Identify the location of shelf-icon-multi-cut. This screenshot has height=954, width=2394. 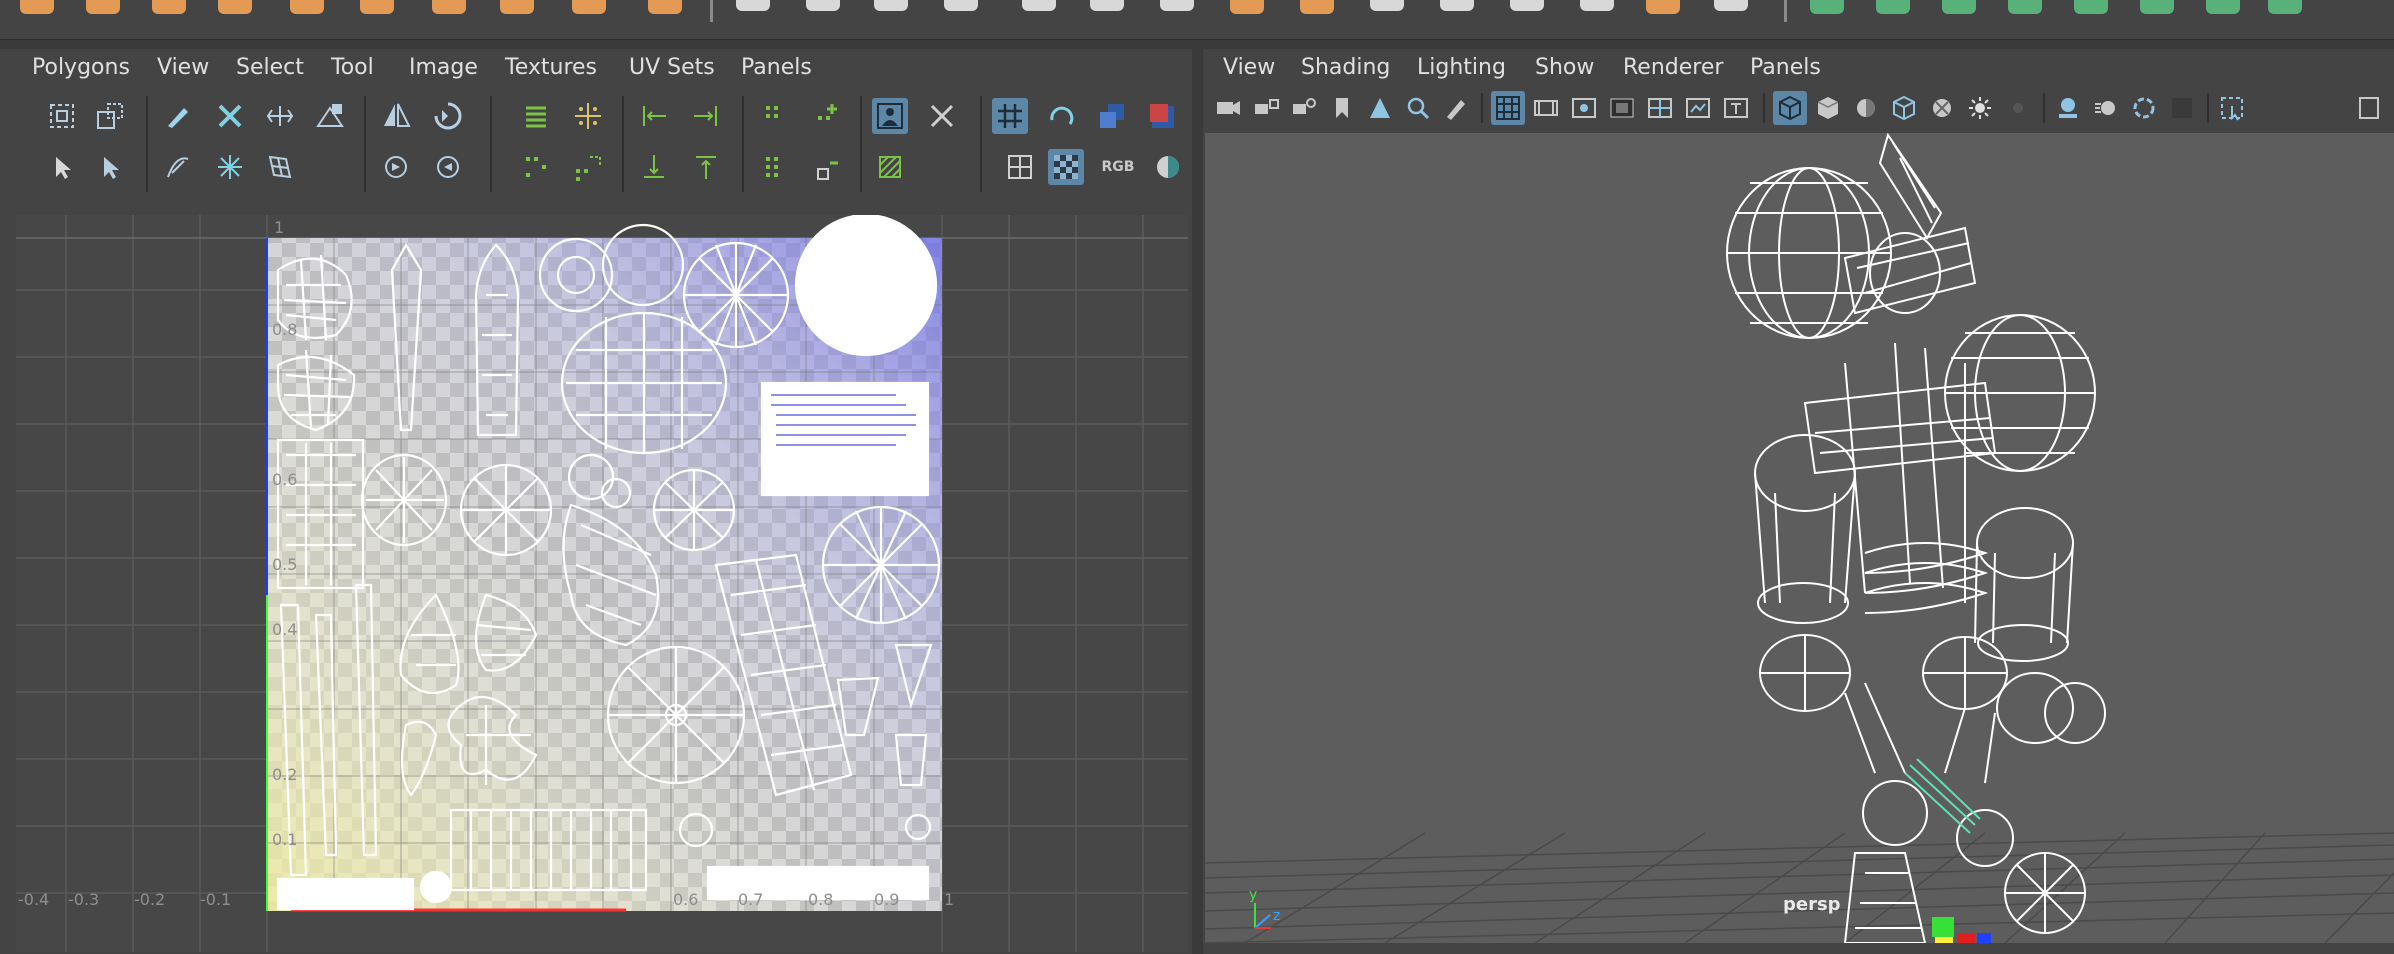
(1457, 5).